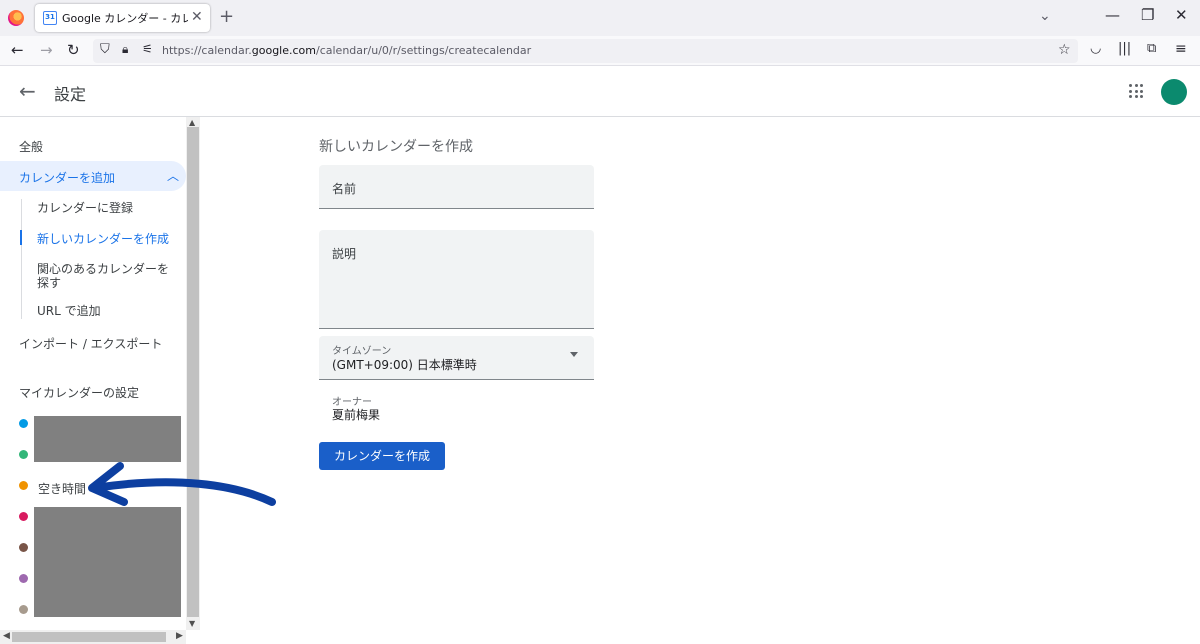 The image size is (1200, 644). What do you see at coordinates (1124, 48) in the screenshot?
I see `library-icon: |||` at bounding box center [1124, 48].